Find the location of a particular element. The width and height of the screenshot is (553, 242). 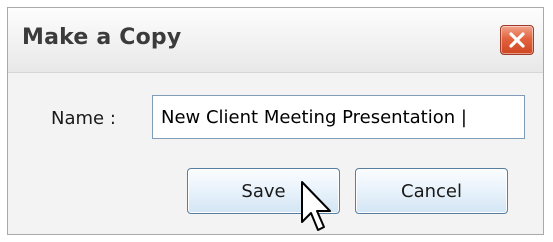

close-button is located at coordinates (517, 40).